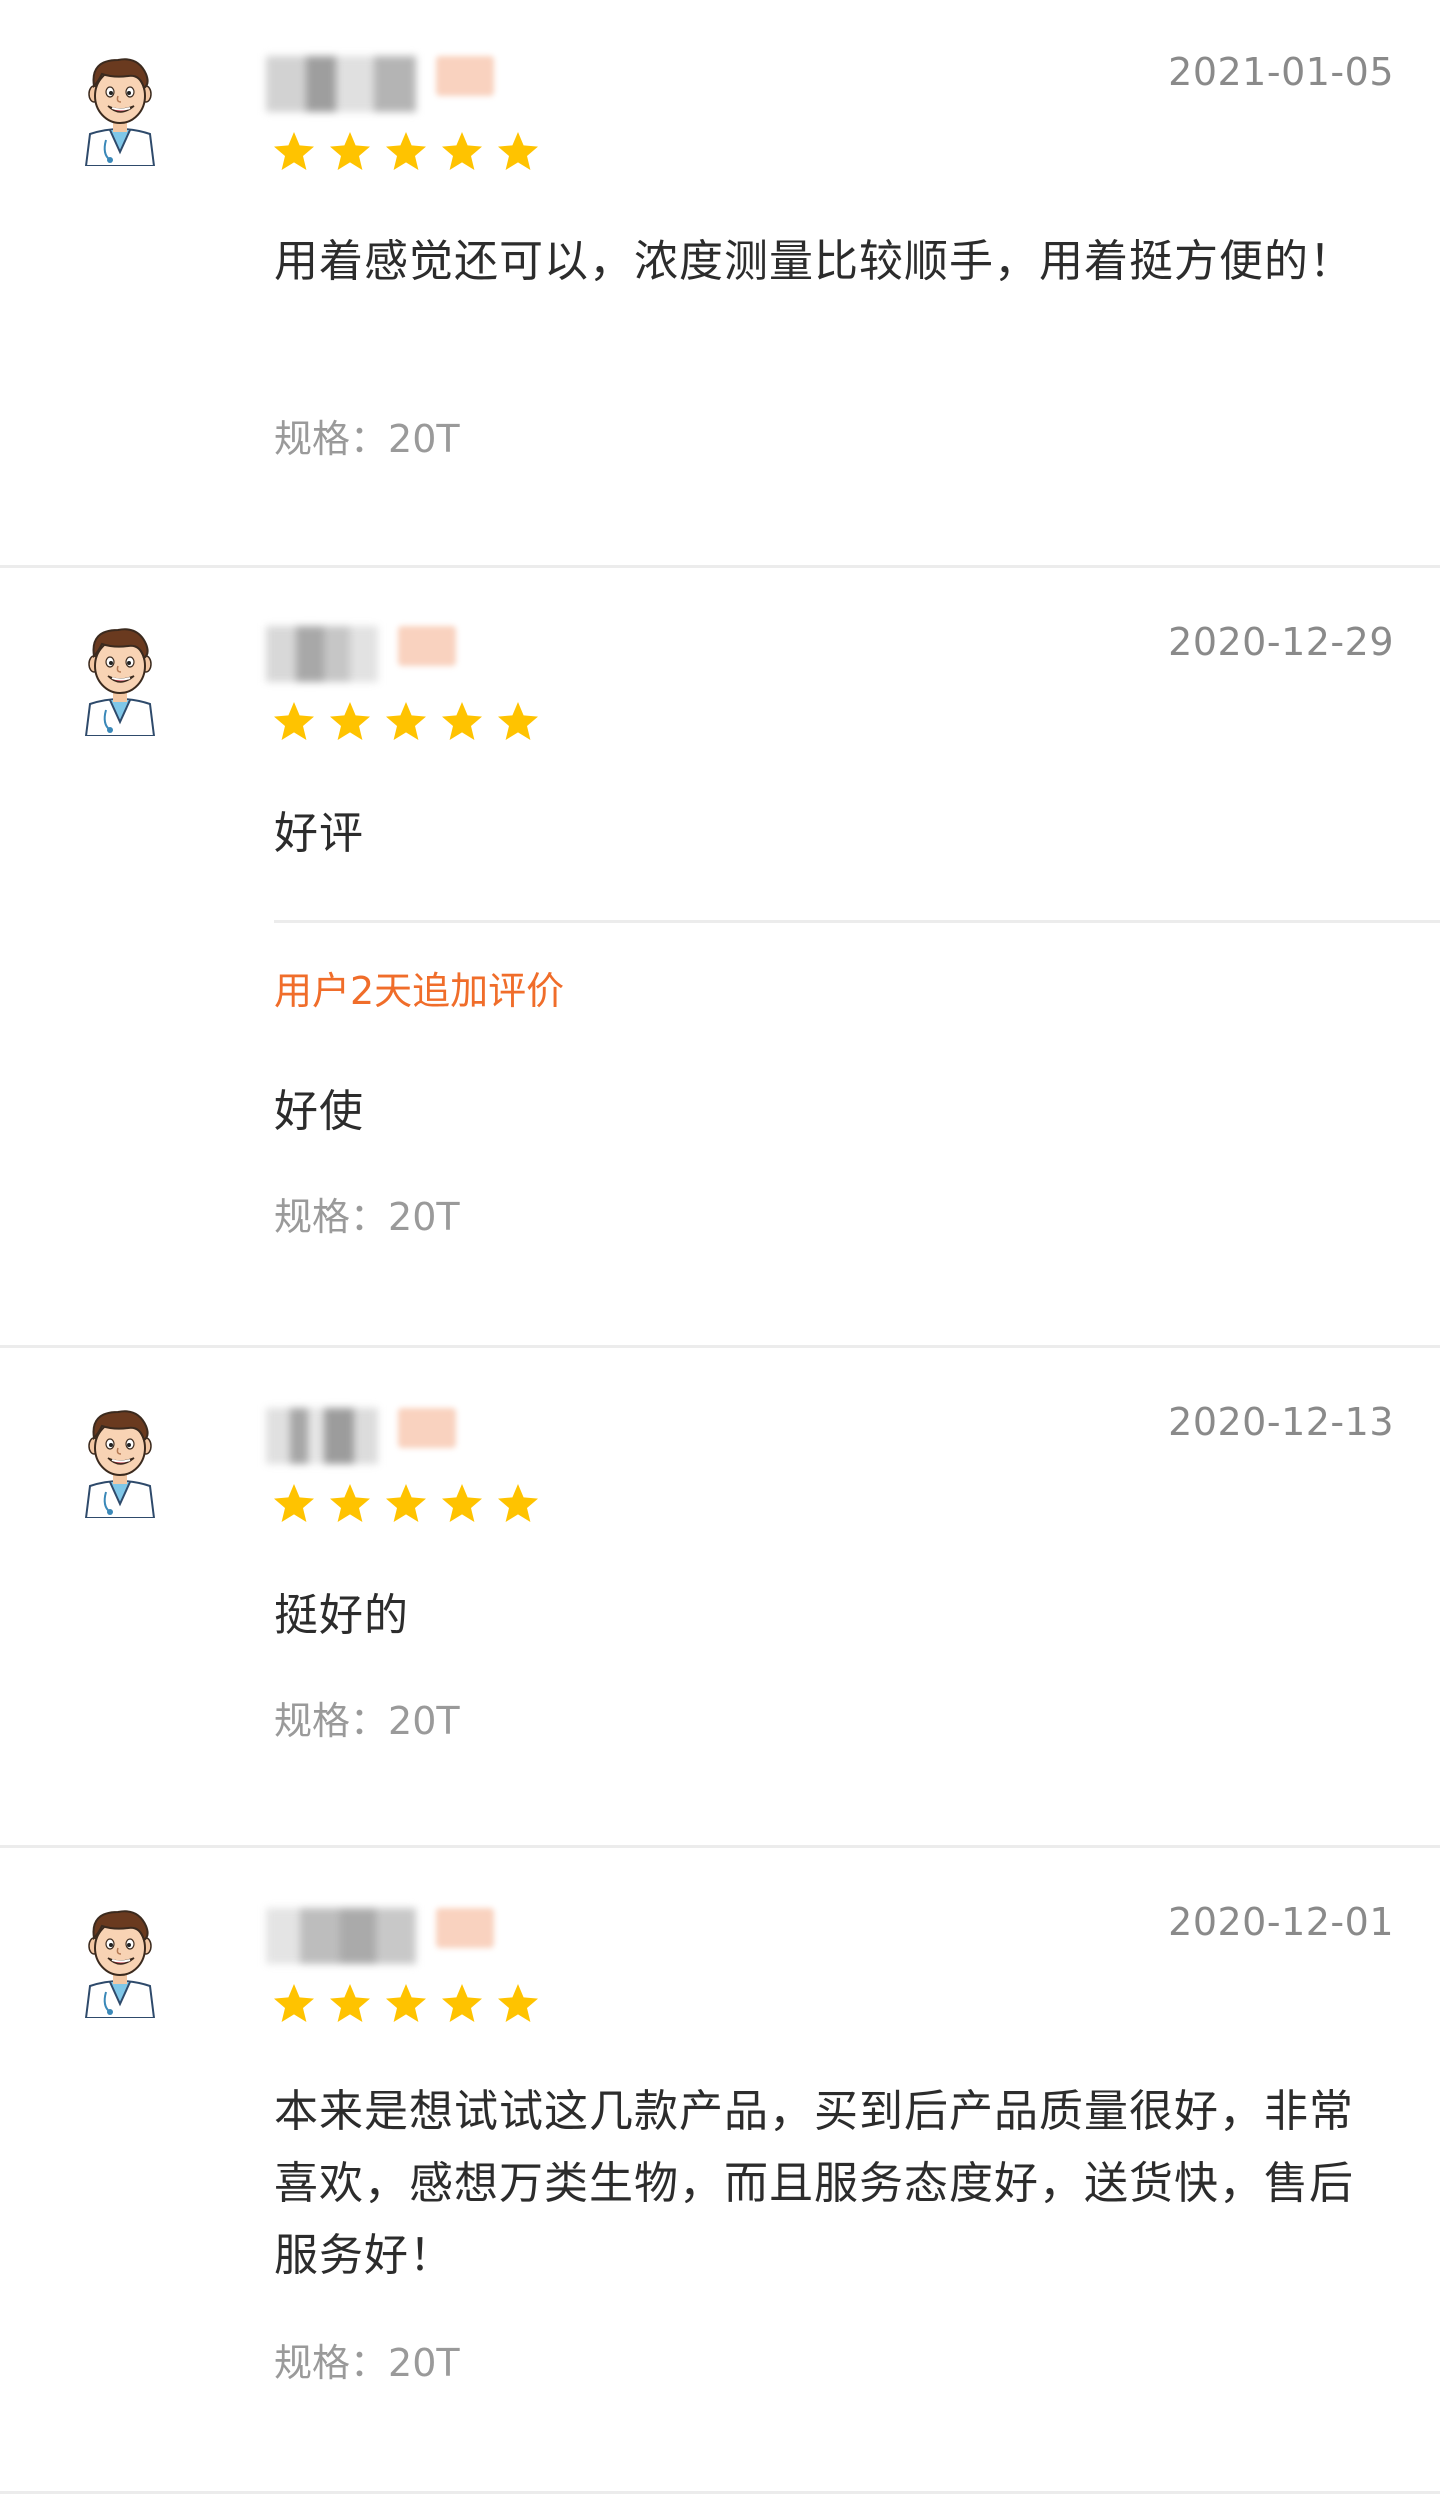 Image resolution: width=1440 pixels, height=2517 pixels. What do you see at coordinates (814, 261) in the screenshot?
I see `review-text: 用着感觉还可以，浓度测量比较顺手，用着挺方便的！` at bounding box center [814, 261].